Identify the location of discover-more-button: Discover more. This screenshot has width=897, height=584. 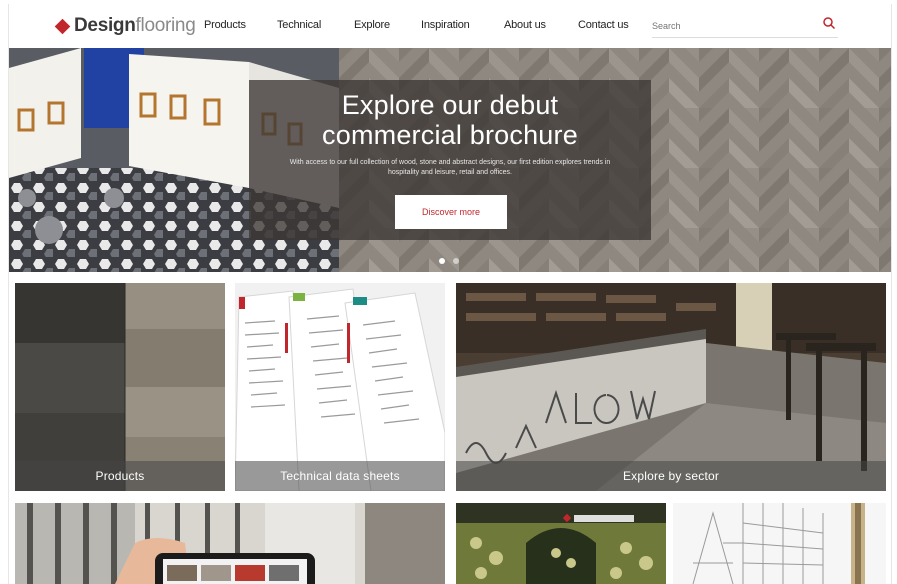
(451, 212).